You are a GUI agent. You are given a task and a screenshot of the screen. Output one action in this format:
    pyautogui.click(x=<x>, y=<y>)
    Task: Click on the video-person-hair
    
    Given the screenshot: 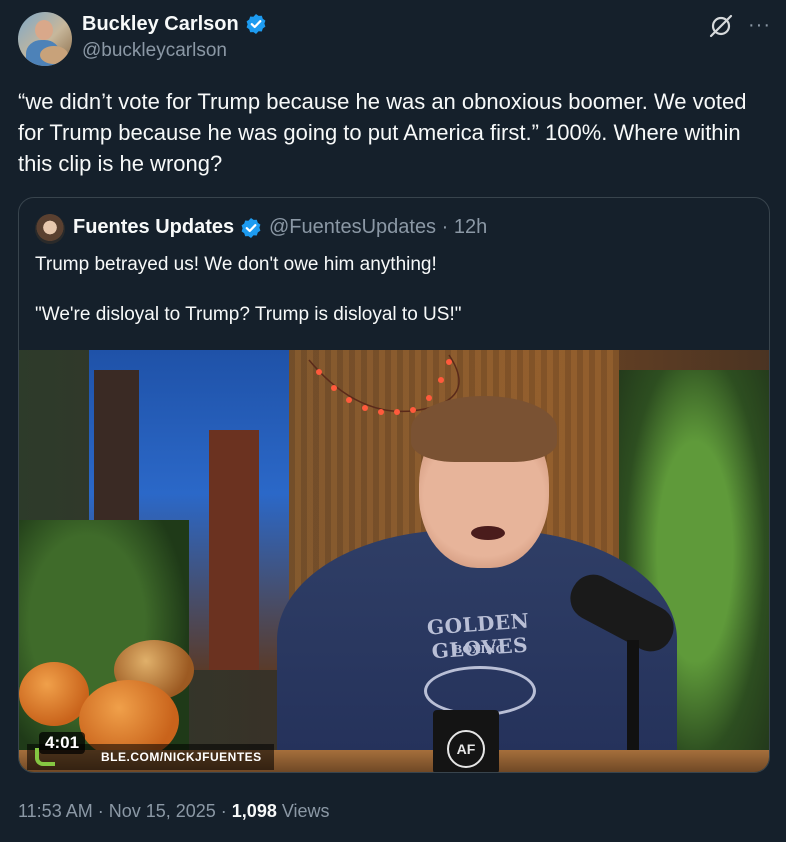 What is the action you would take?
    pyautogui.click(x=484, y=429)
    